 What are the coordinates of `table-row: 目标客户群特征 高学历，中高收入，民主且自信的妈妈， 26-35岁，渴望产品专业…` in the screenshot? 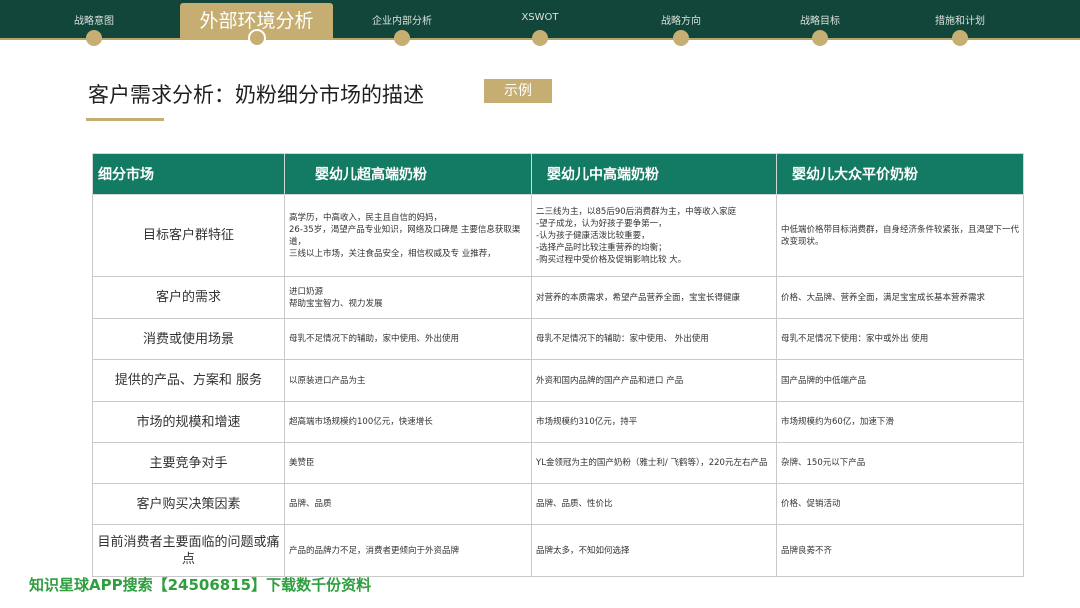 It's located at (558, 235).